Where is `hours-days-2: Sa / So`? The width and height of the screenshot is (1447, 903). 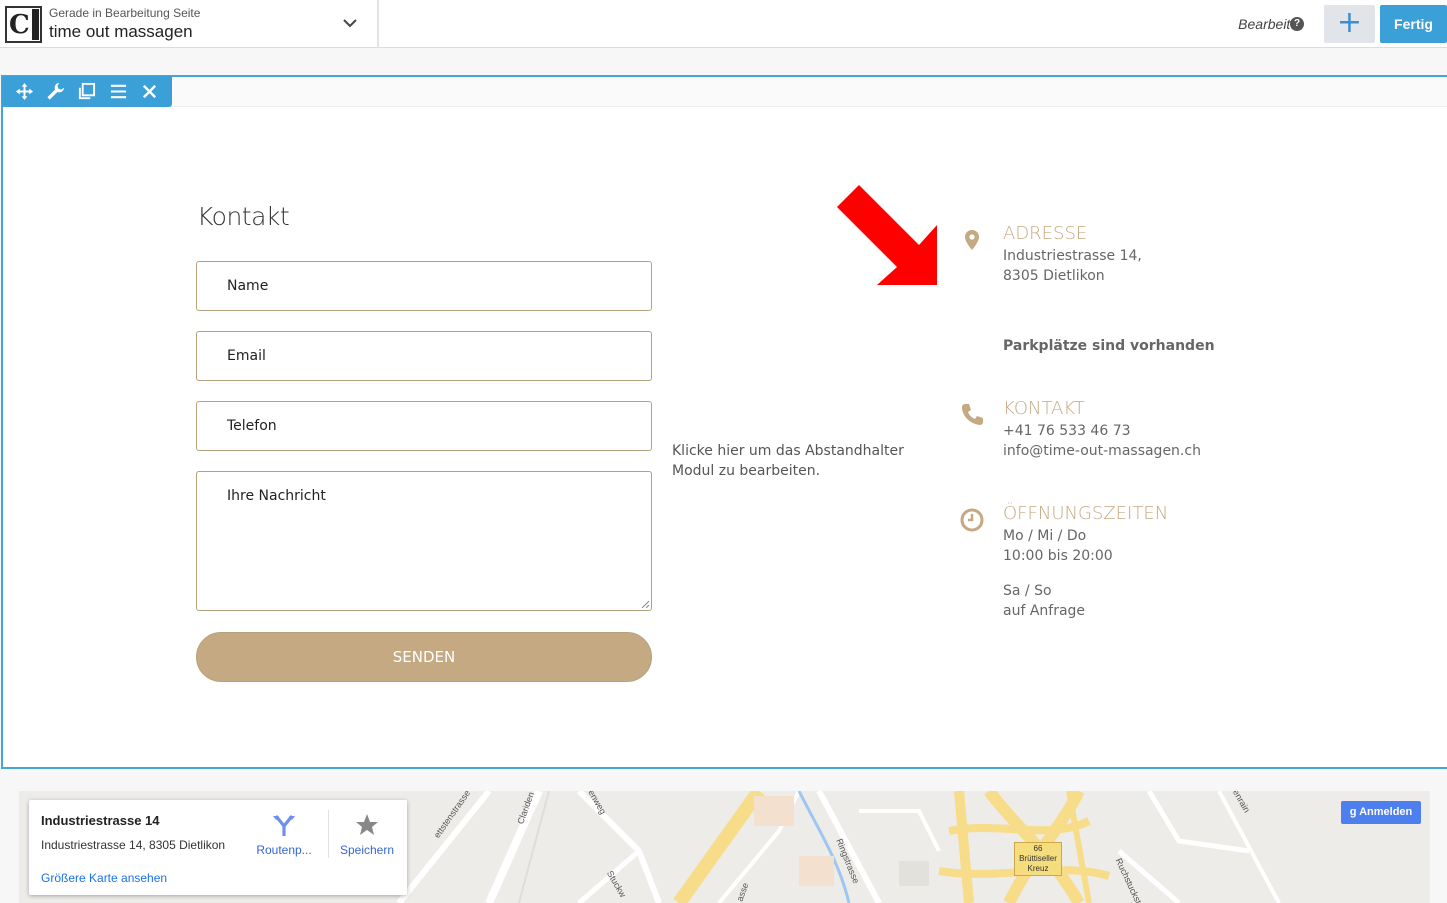
hours-days-2: Sa / So is located at coordinates (1027, 591).